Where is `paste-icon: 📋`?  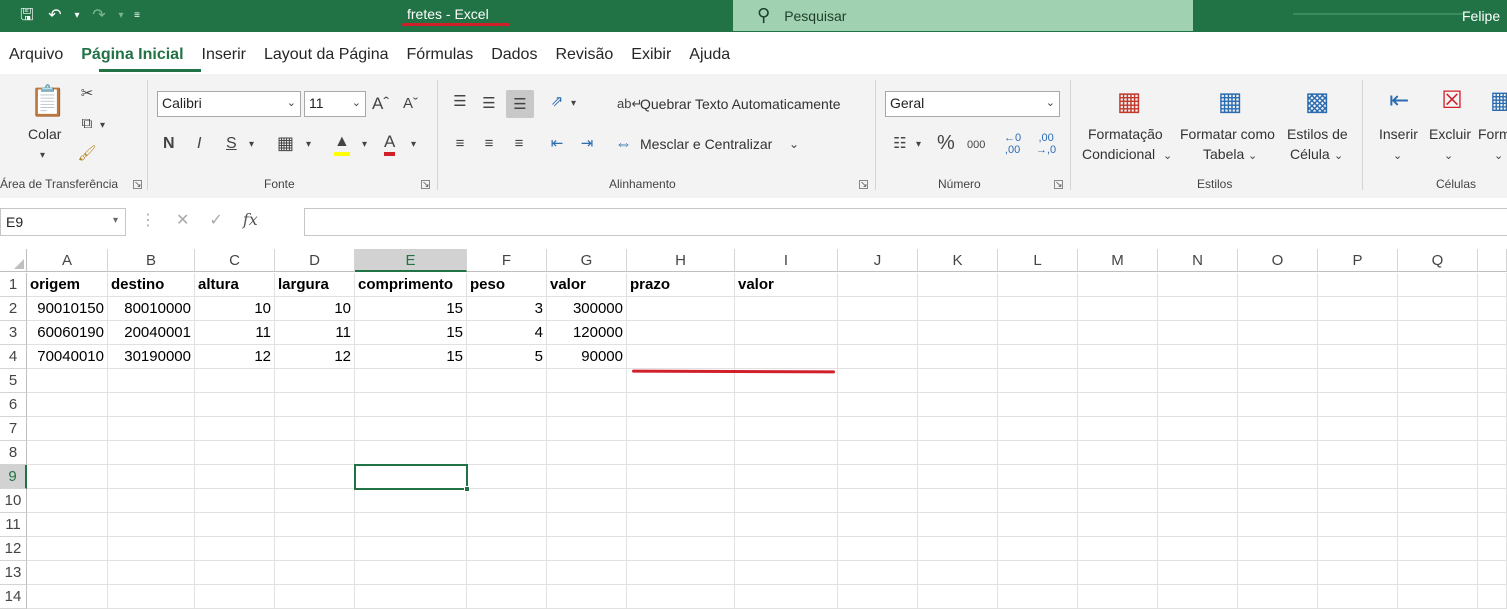 paste-icon: 📋 is located at coordinates (48, 102).